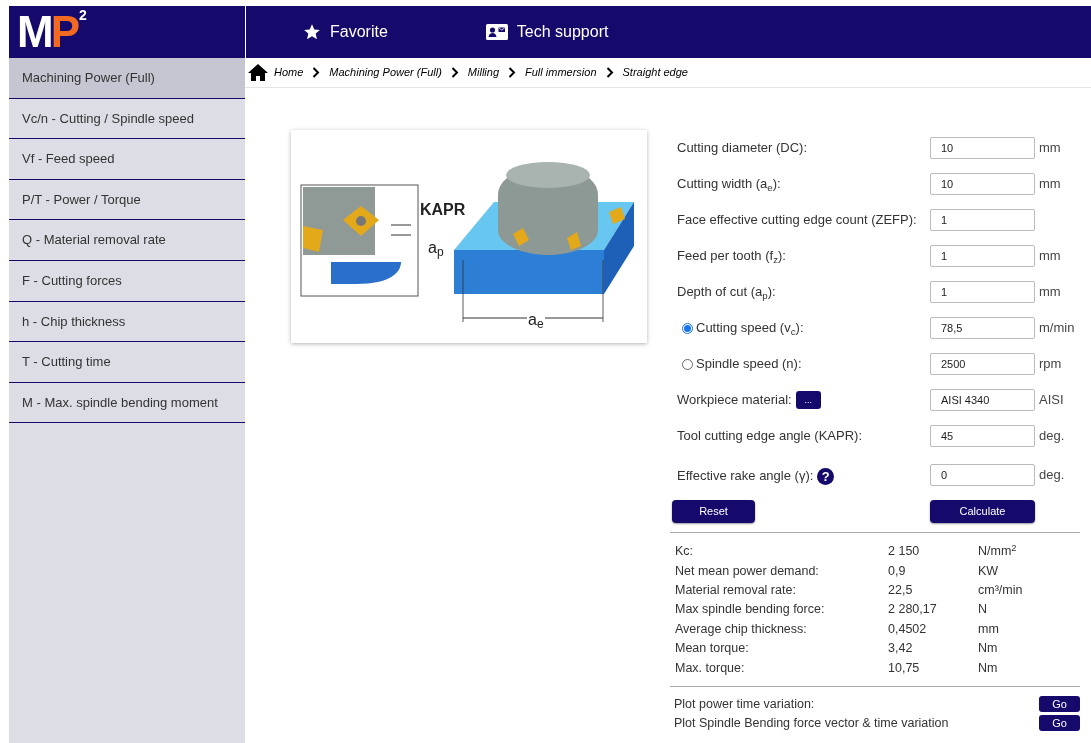 This screenshot has width=1091, height=743. I want to click on nav-link: Favorite, so click(345, 32).